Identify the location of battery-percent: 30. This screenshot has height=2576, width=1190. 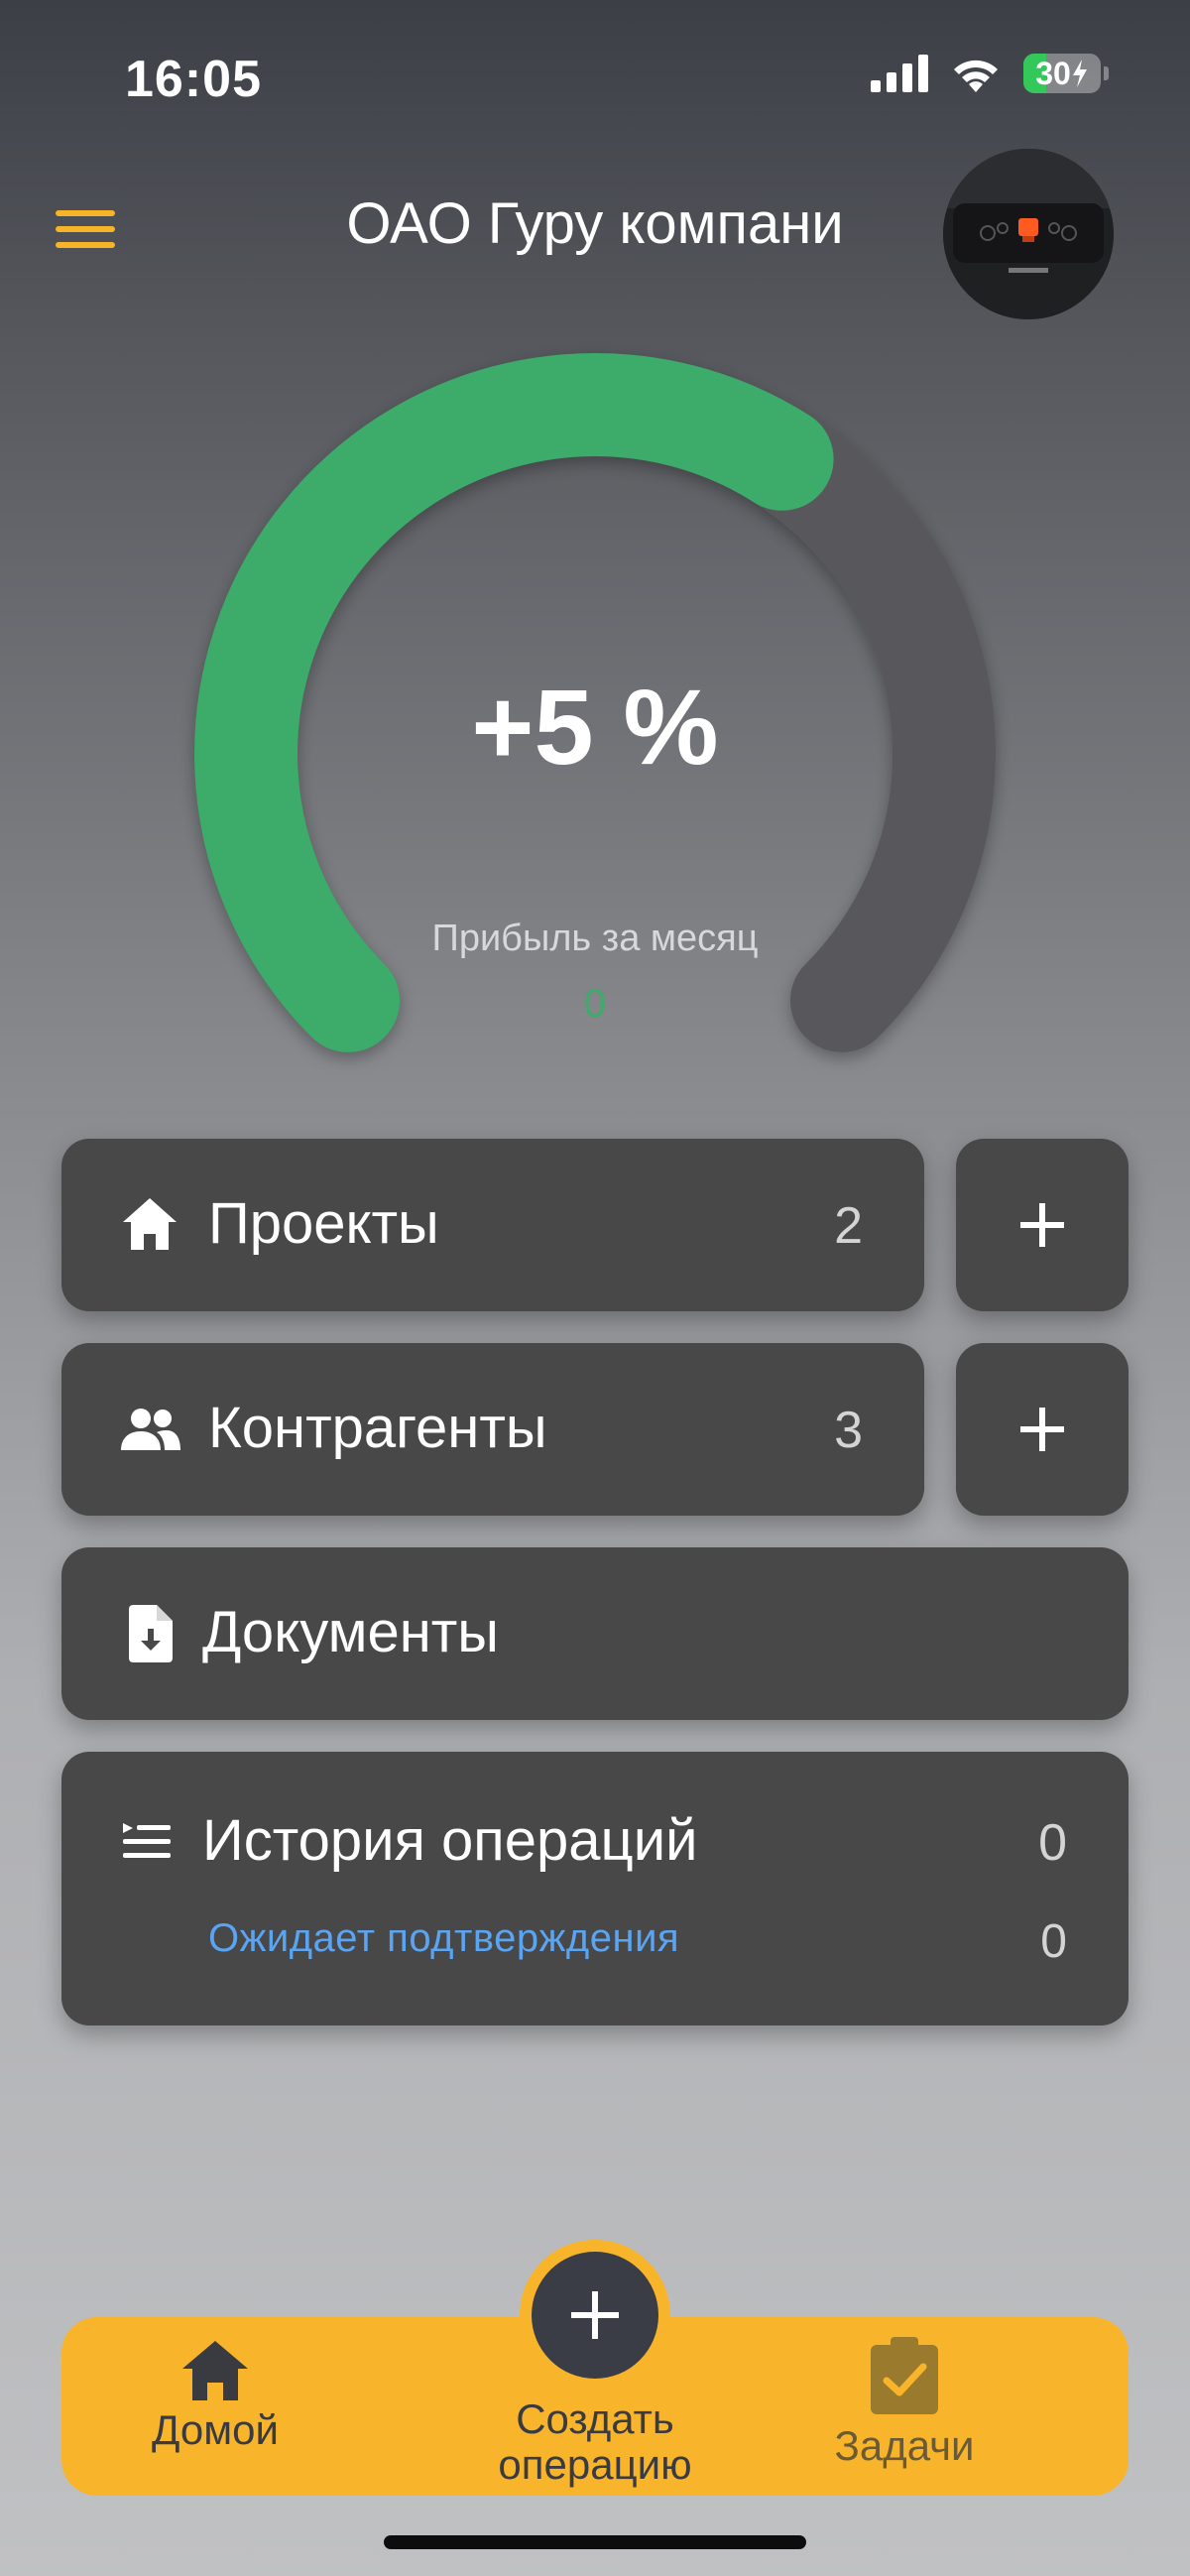
(1053, 73).